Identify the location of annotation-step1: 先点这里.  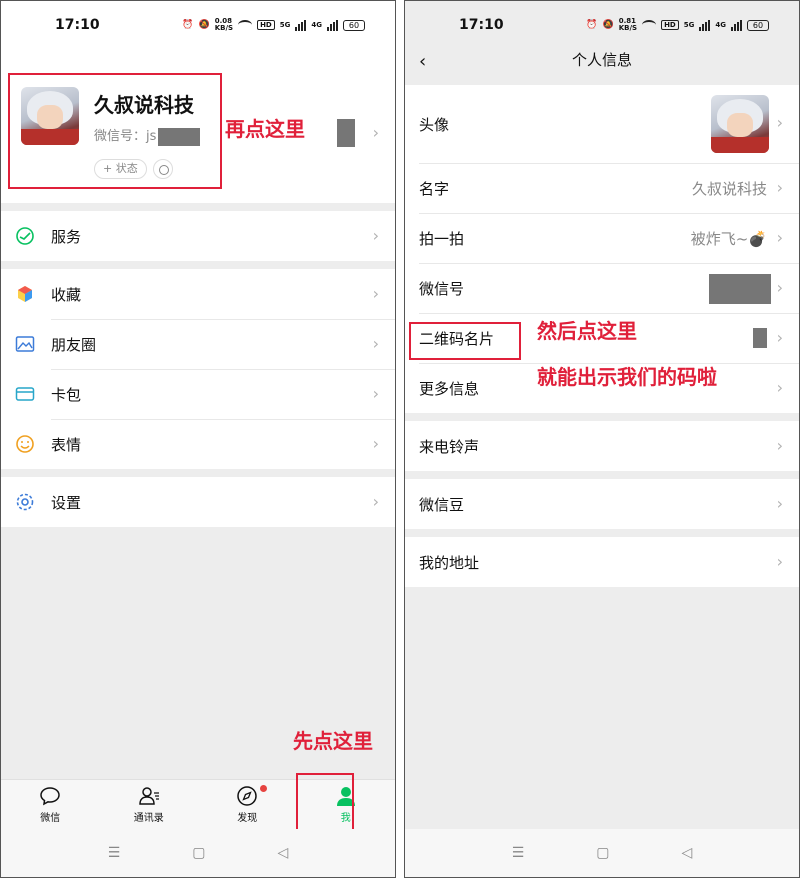
(333, 741).